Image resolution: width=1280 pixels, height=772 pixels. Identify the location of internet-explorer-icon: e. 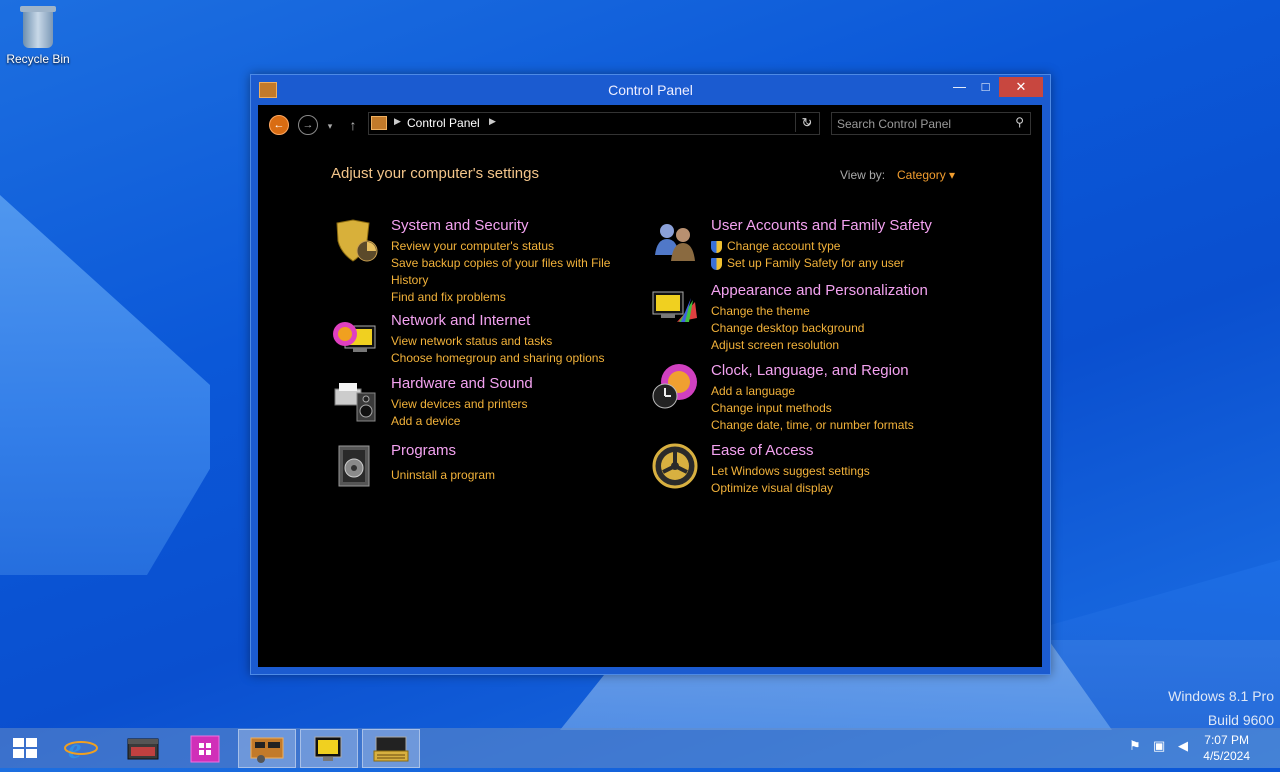
(81, 748).